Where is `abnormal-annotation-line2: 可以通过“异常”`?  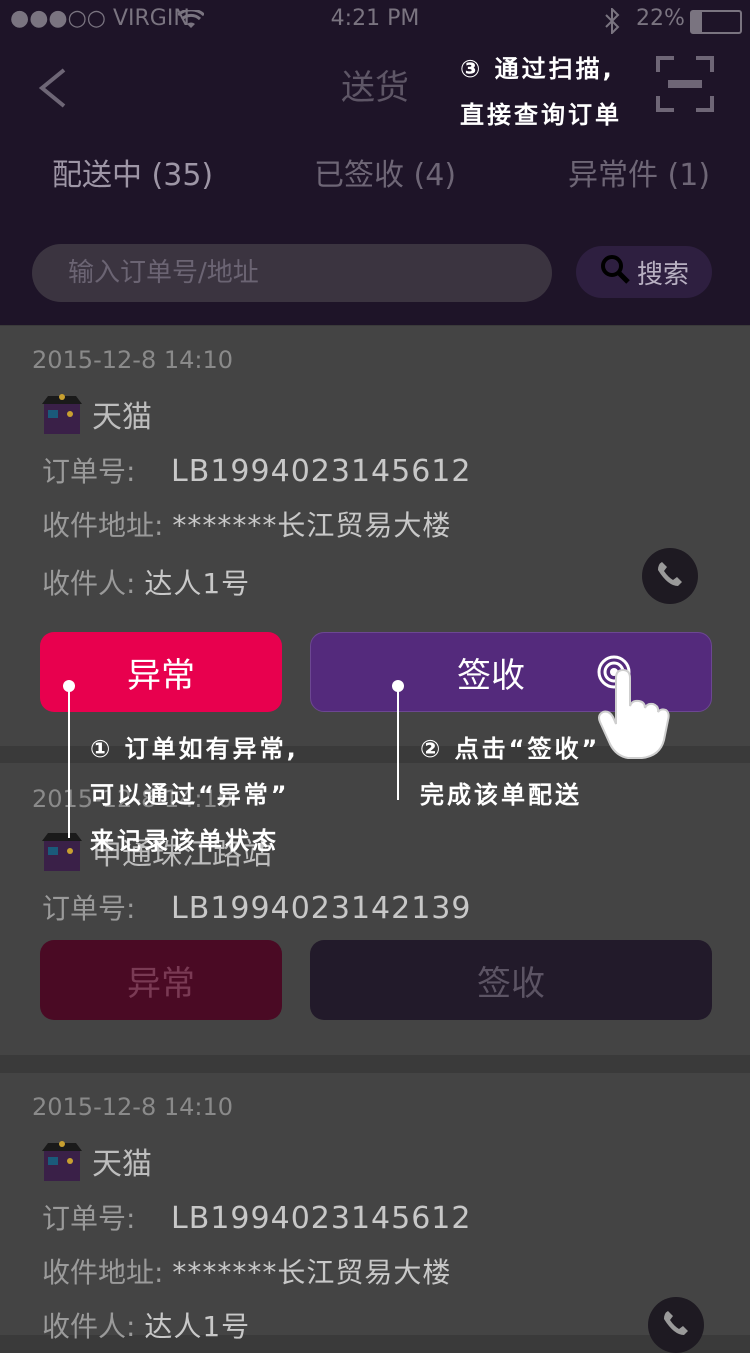 abnormal-annotation-line2: 可以通过“异常” is located at coordinates (190, 795).